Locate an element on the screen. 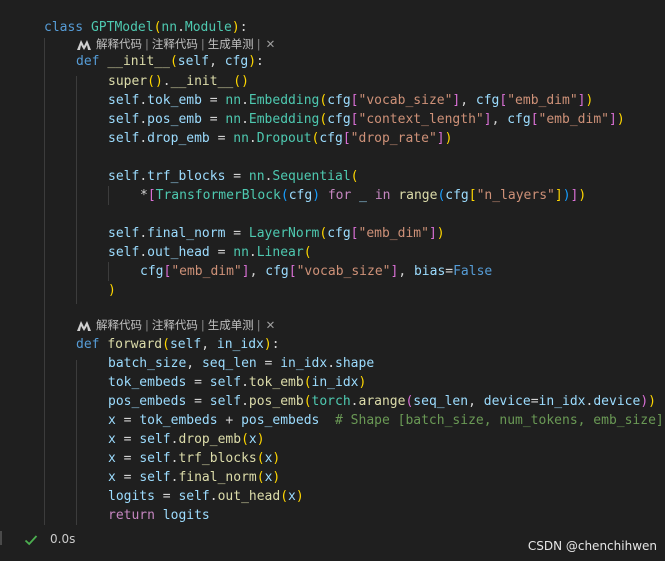 The height and width of the screenshot is (561, 665). code-line: tok_embeds = self.tok_emb(in_idx) is located at coordinates (237, 382).